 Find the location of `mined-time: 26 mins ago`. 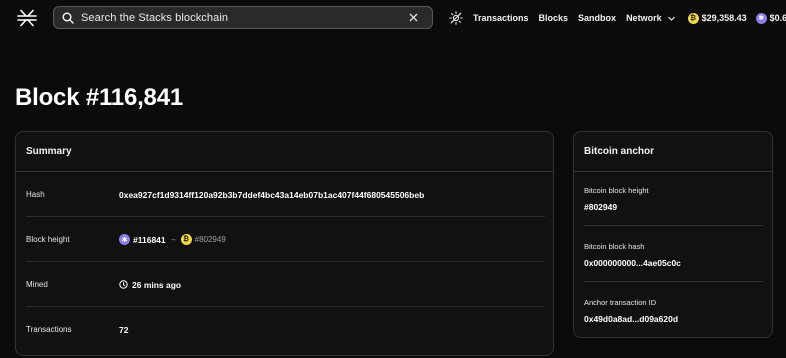

mined-time: 26 mins ago is located at coordinates (157, 284).